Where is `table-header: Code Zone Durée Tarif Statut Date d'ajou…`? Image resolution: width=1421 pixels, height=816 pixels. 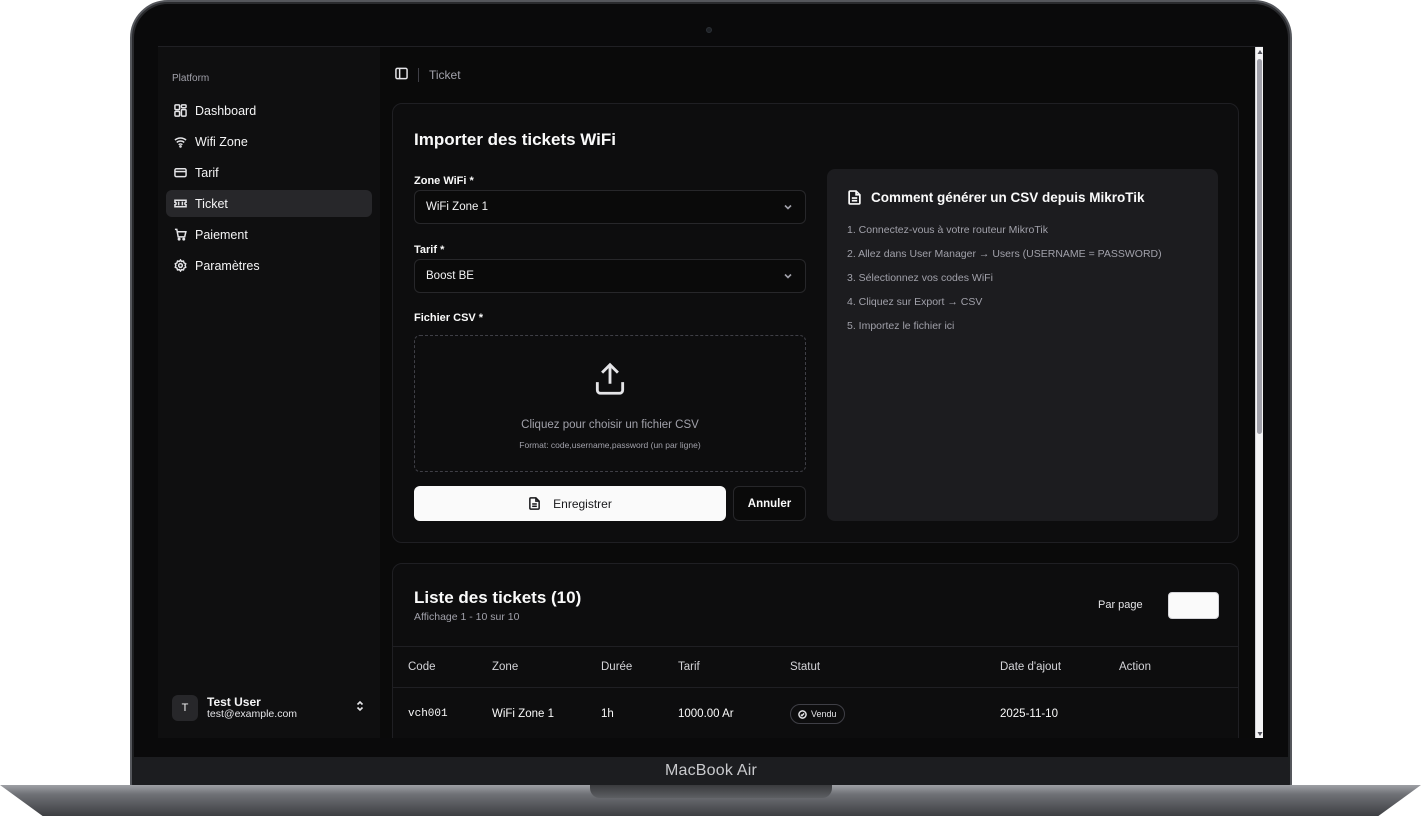
table-header: Code Zone Durée Tarif Statut Date d'ajou… is located at coordinates (815, 667).